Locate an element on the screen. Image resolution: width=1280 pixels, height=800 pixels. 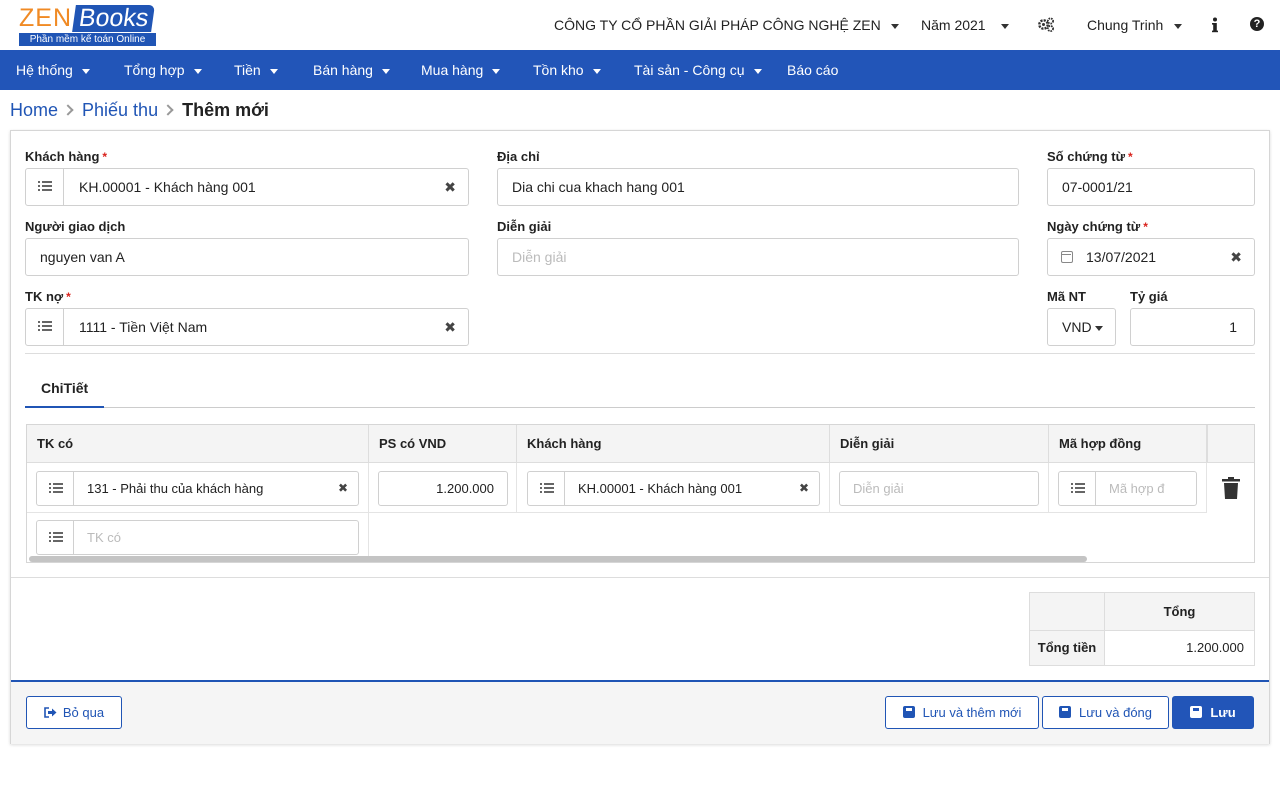
currency-label: Mã NT is located at coordinates (1066, 296).